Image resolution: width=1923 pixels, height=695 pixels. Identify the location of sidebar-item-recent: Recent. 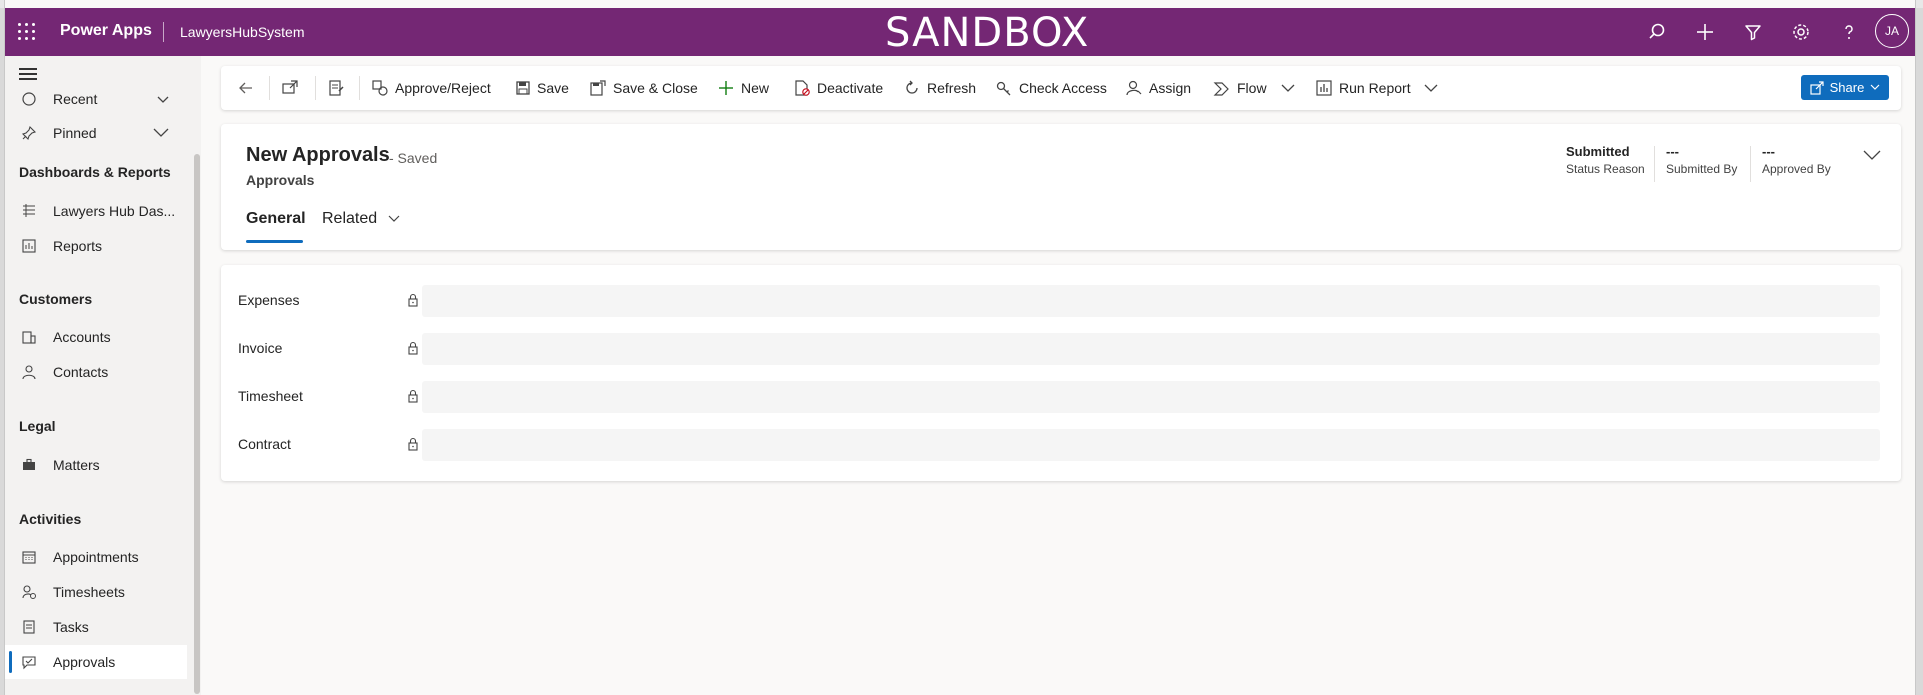
(96, 99).